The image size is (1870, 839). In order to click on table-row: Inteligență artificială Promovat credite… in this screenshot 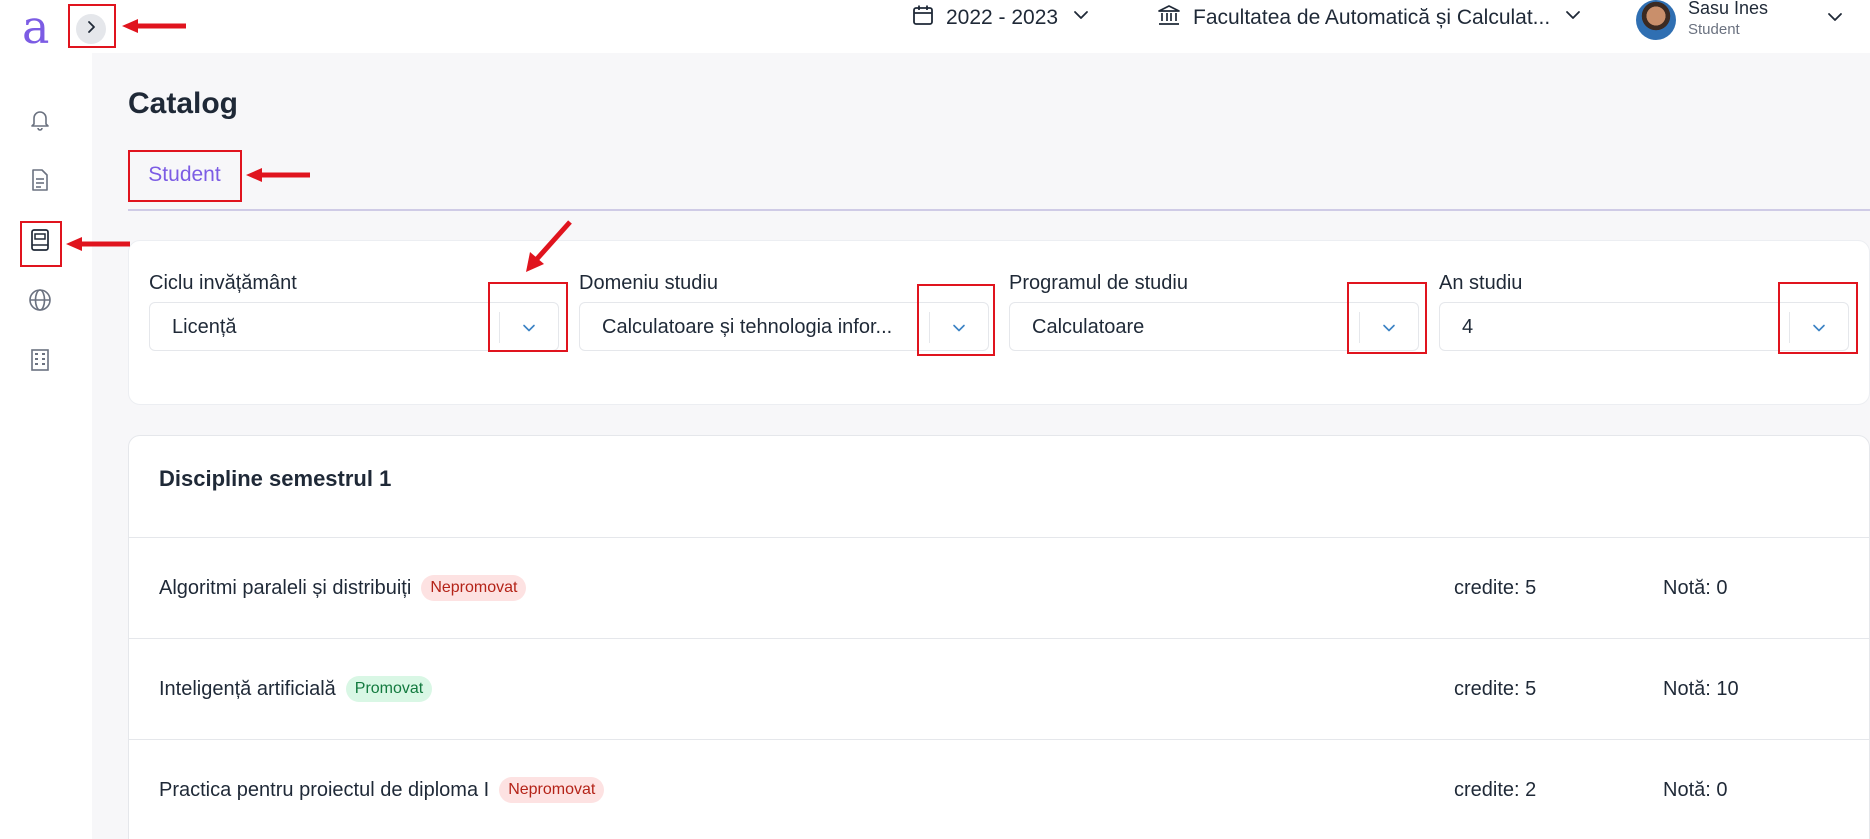, I will do `click(999, 688)`.